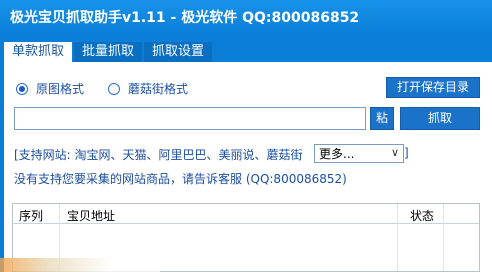  I want to click on table-header: 序列 宝贝地址 状态, so click(246, 214).